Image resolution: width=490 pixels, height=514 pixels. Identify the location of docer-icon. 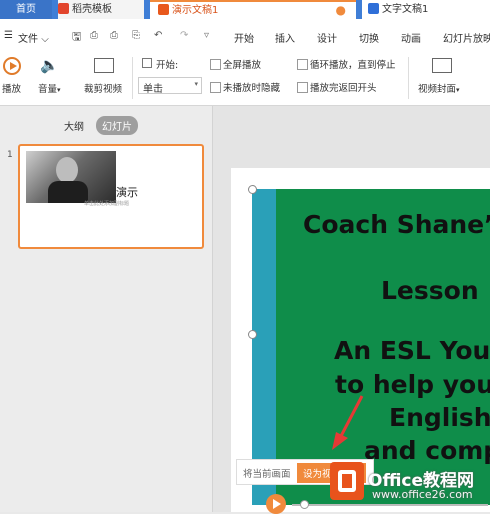
(63, 8).